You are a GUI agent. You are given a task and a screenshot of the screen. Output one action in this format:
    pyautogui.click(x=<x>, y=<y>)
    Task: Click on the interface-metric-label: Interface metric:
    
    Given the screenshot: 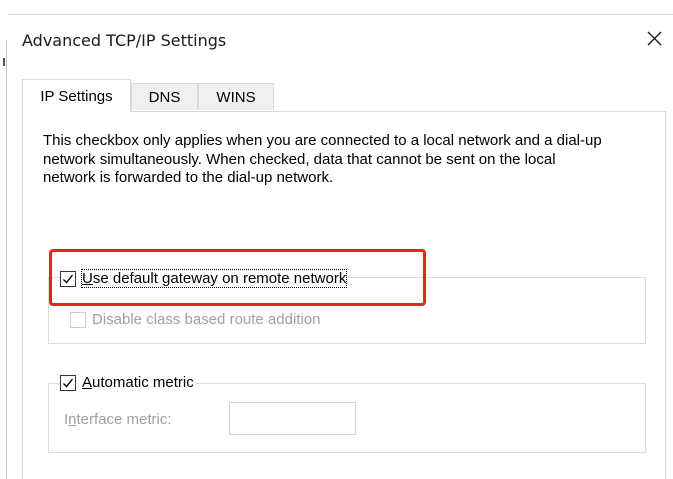 What is the action you would take?
    pyautogui.click(x=118, y=419)
    